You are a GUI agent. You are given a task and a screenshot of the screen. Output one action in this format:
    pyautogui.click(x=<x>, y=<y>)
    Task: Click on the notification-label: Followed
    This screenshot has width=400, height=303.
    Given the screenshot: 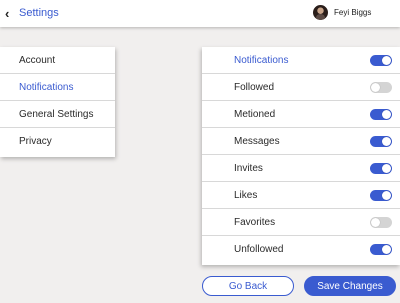 What is the action you would take?
    pyautogui.click(x=254, y=87)
    